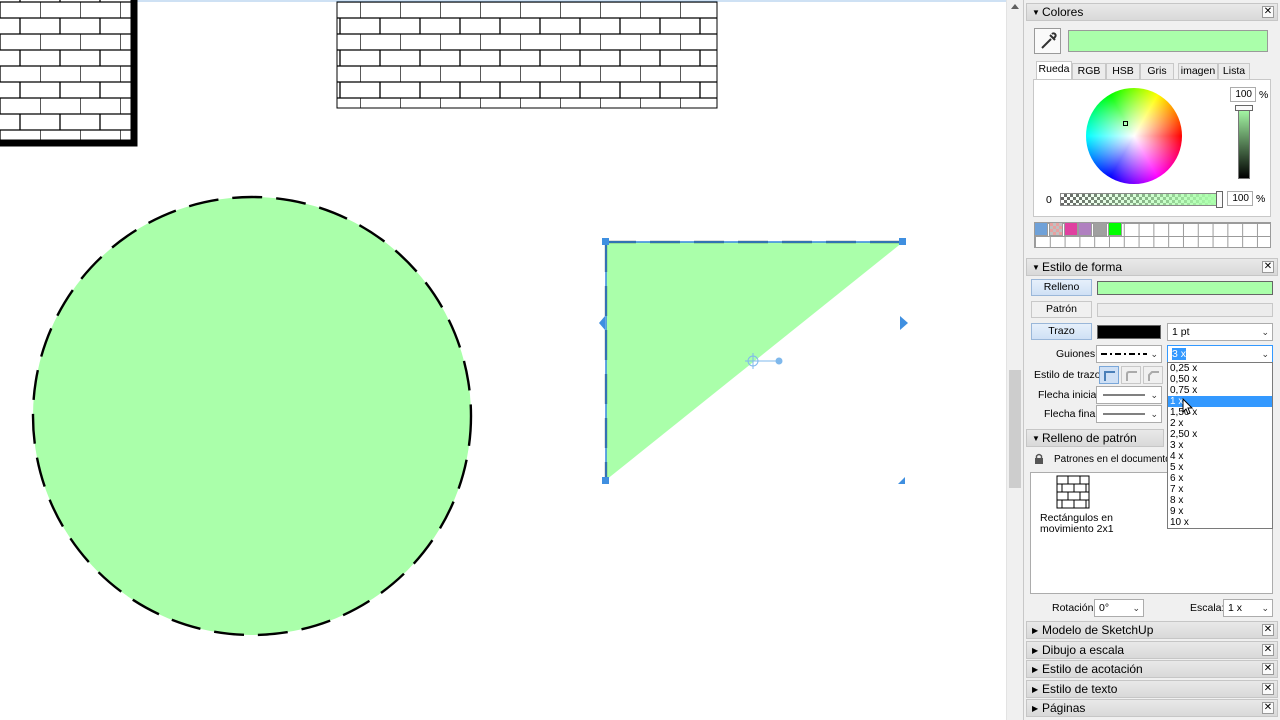 The width and height of the screenshot is (1280, 720). I want to click on selected-triangle, so click(753, 361).